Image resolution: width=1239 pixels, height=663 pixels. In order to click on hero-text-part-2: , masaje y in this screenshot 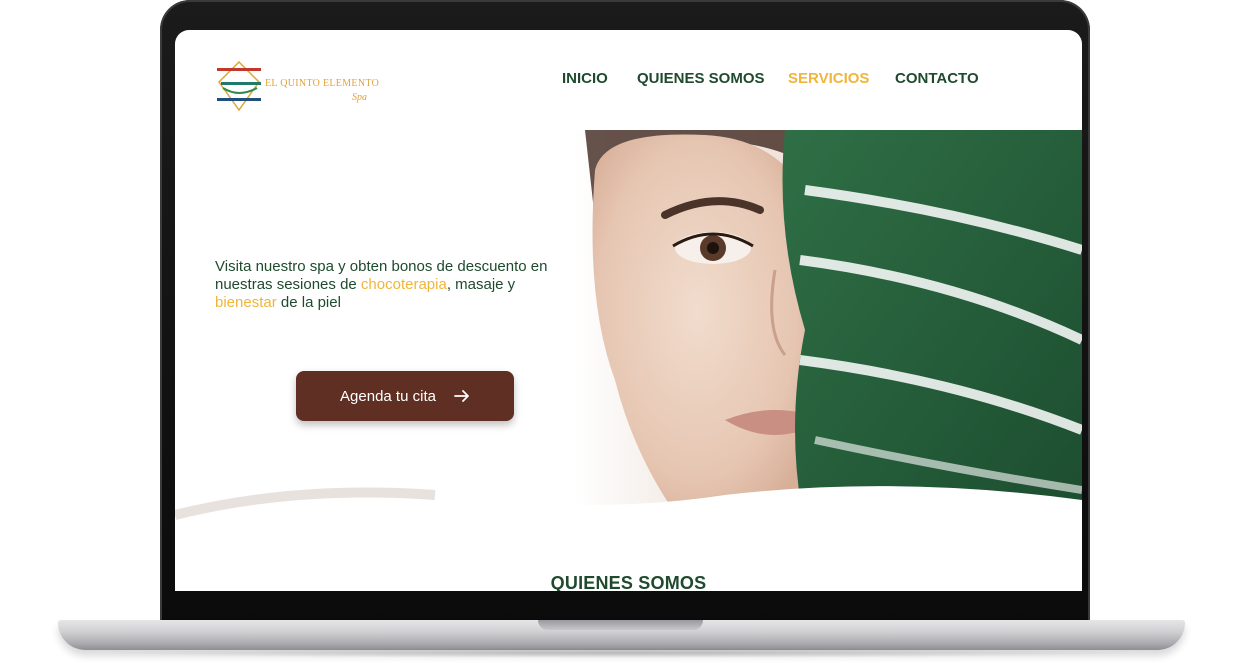, I will do `click(481, 284)`.